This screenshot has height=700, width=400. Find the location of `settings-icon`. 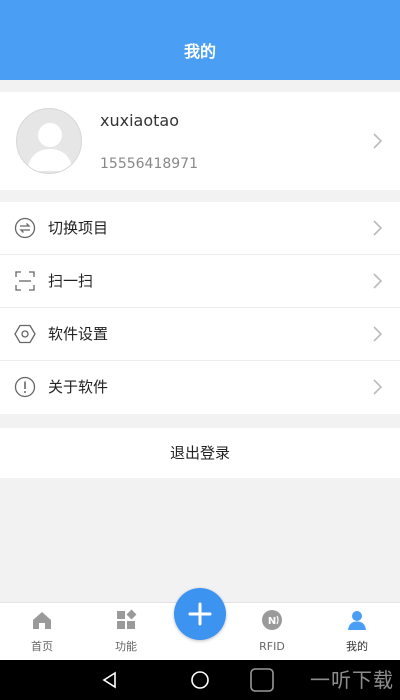

settings-icon is located at coordinates (25, 334).